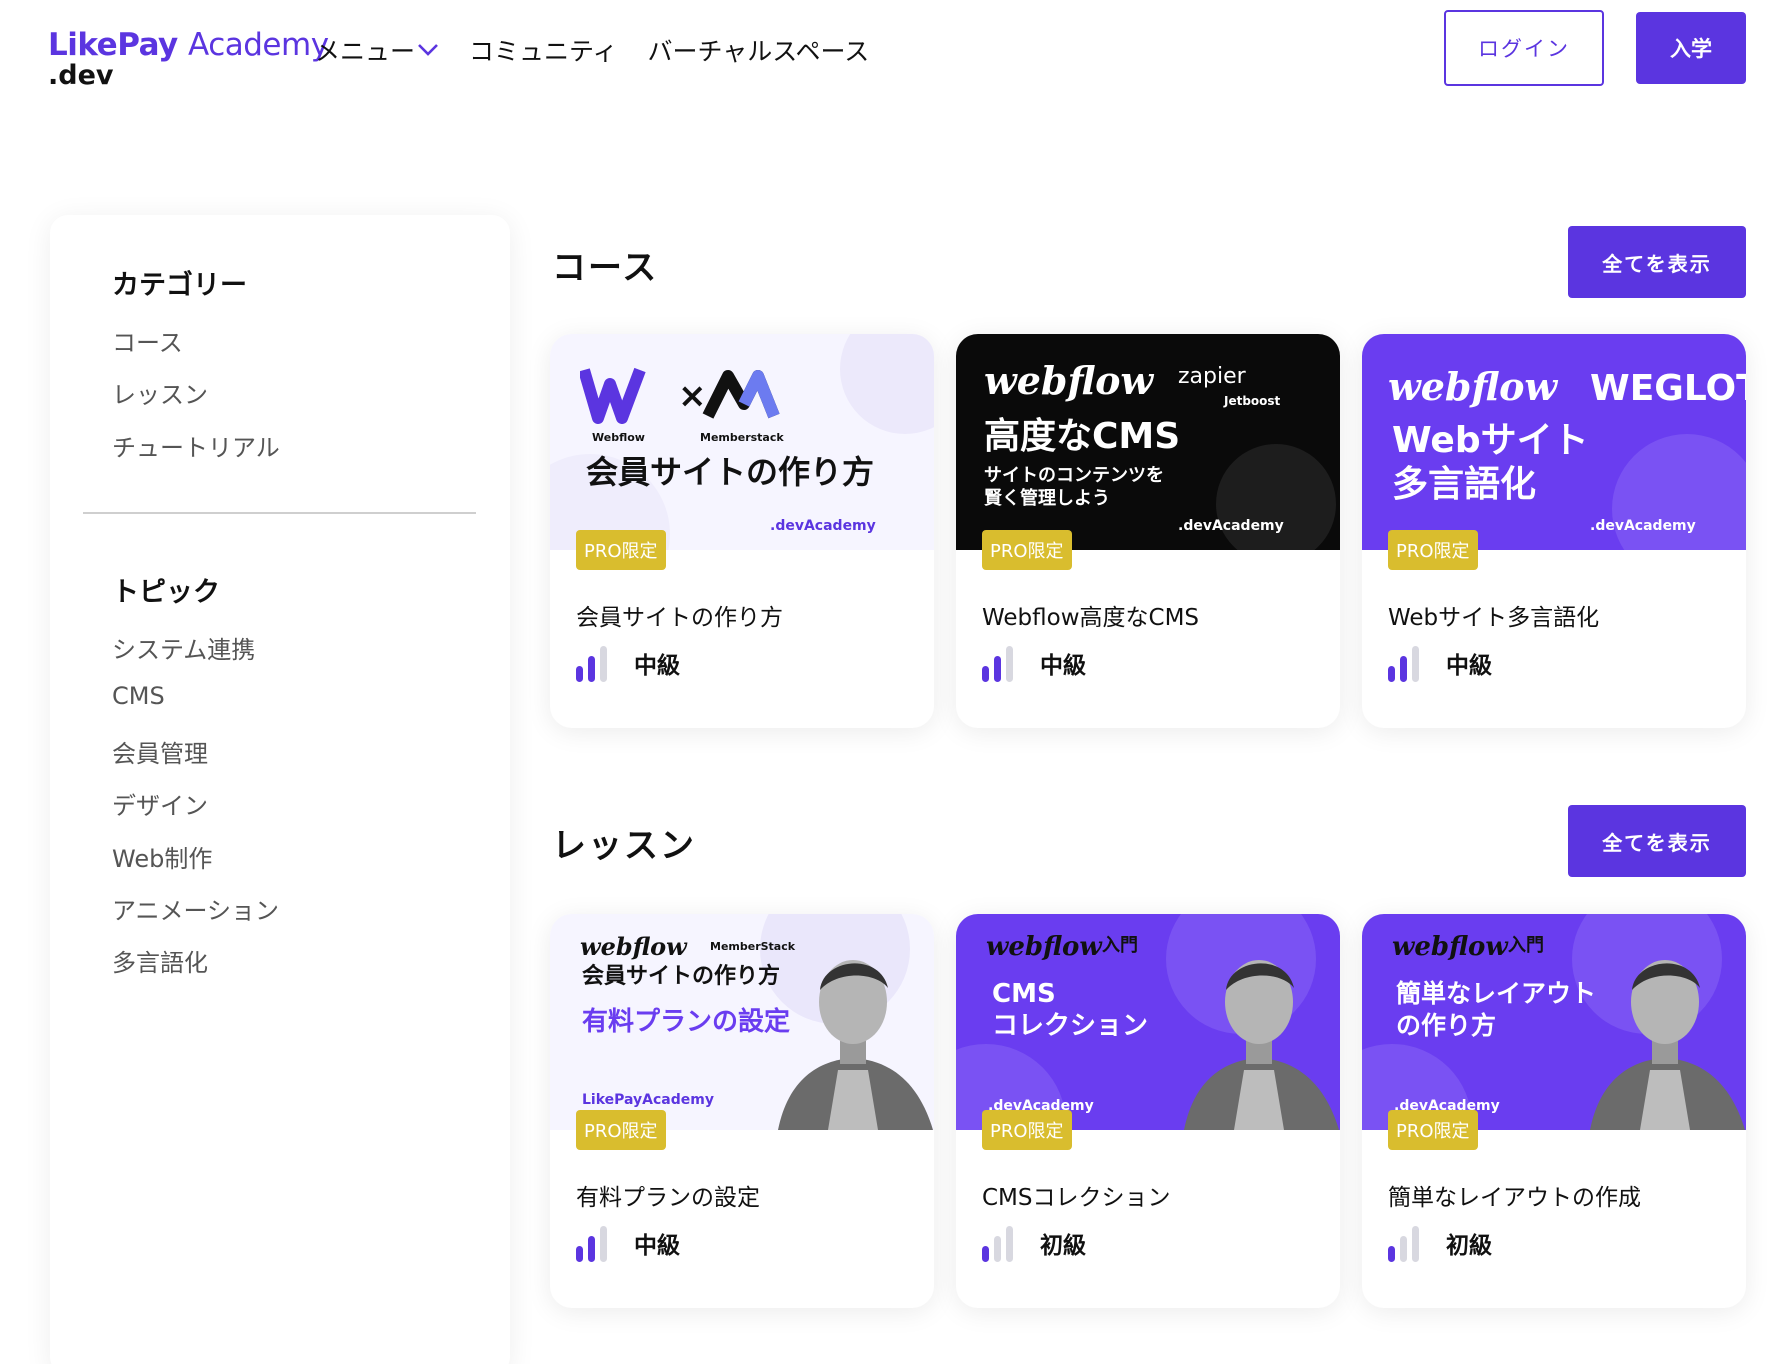 Image resolution: width=1780 pixels, height=1364 pixels. I want to click on category-heading: カテゴリー, so click(179, 285).